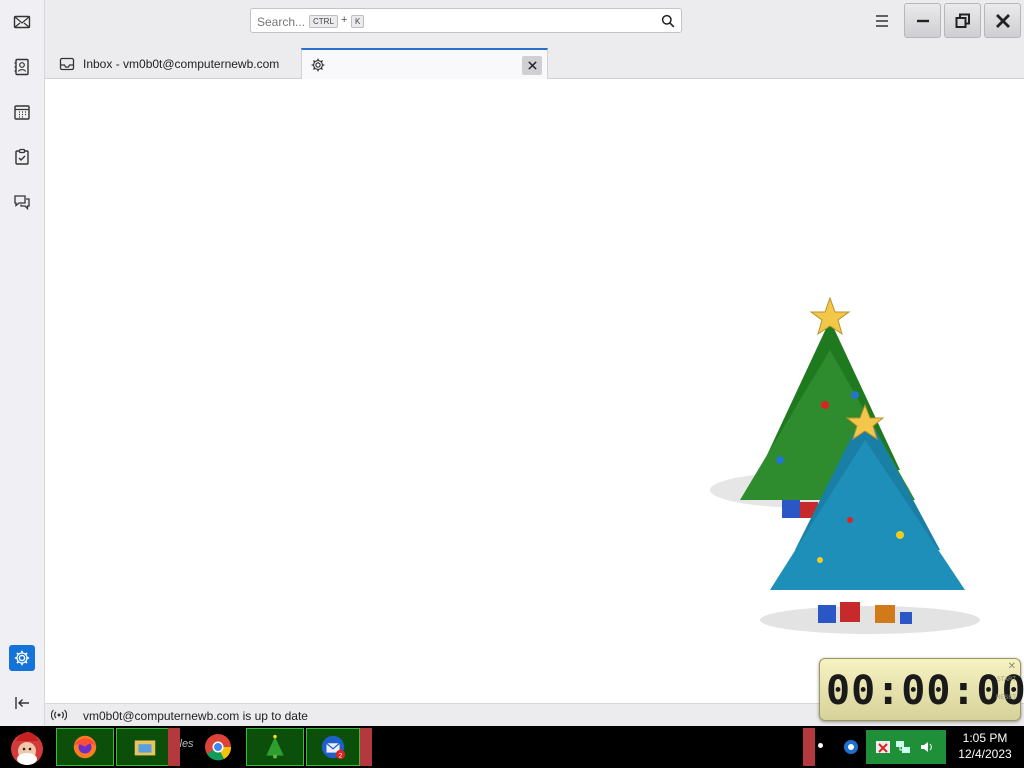  I want to click on search-box: Search... CTRL + K, so click(466, 20).